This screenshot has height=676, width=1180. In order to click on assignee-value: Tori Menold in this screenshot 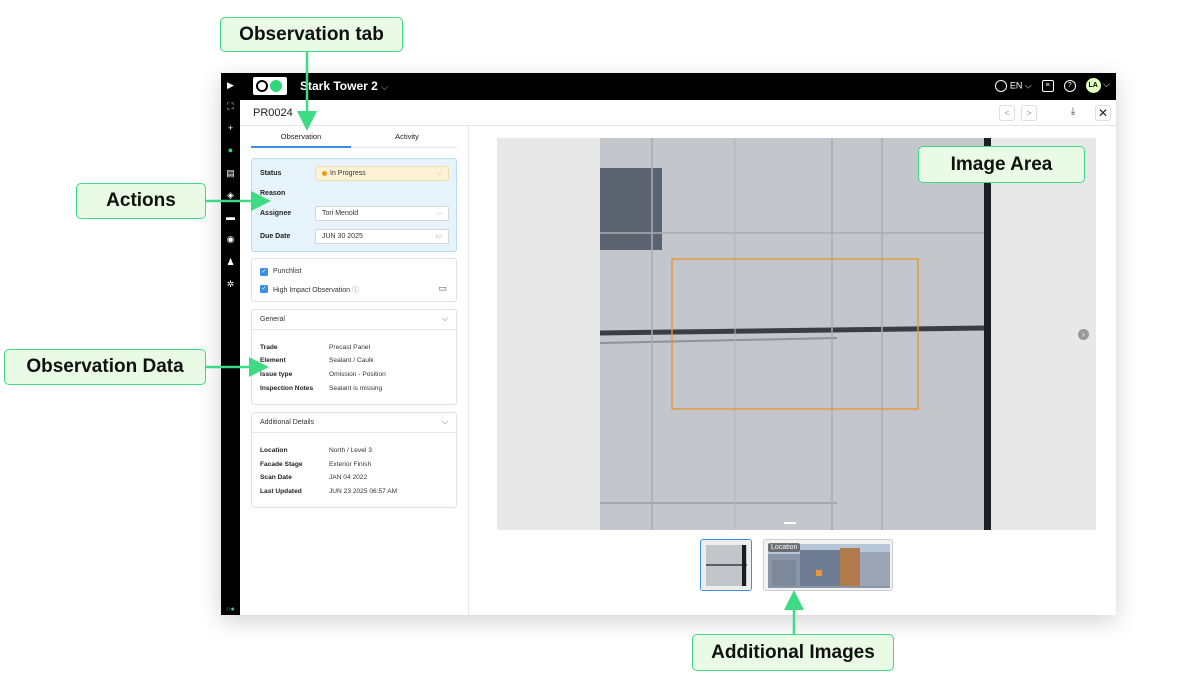, I will do `click(340, 213)`.